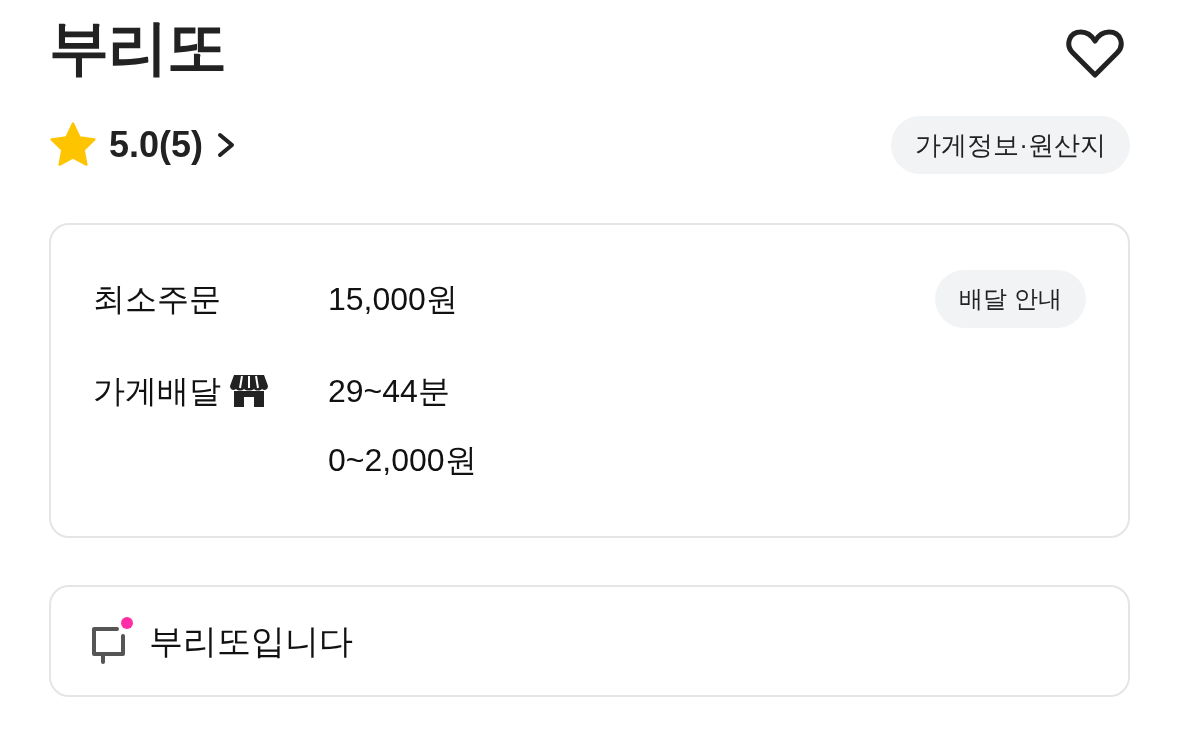 This screenshot has width=1179, height=739. What do you see at coordinates (1010, 299) in the screenshot?
I see `delivery-guide-button: 배달 안내` at bounding box center [1010, 299].